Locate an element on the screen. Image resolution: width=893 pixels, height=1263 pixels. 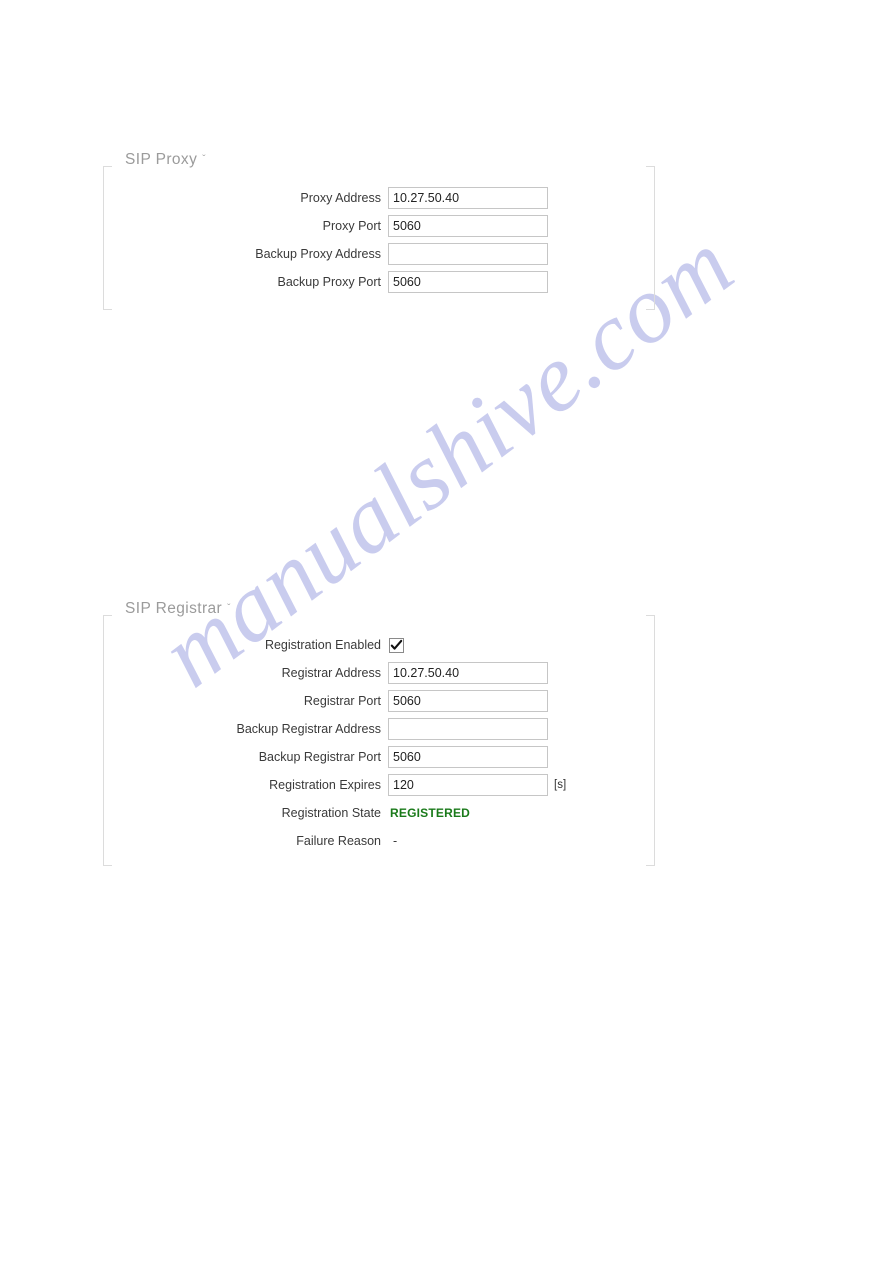
form-row-registrar-address: Registrar Address is located at coordinates (334, 673).